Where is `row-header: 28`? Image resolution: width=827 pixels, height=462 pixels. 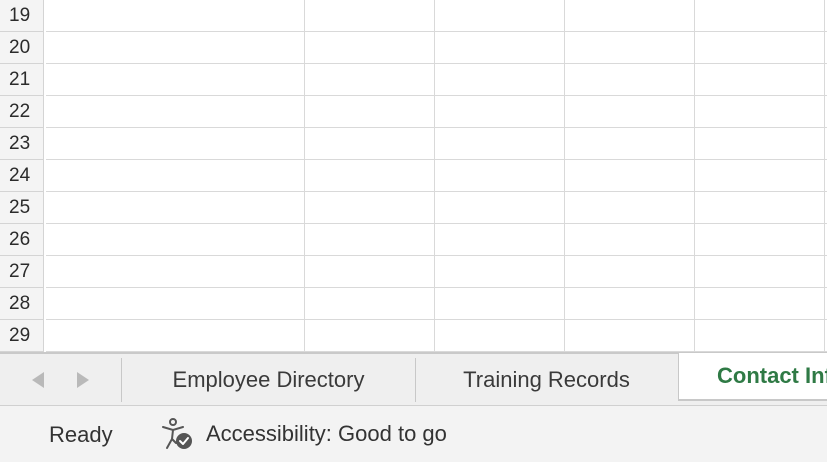
row-header: 28 is located at coordinates (22, 304).